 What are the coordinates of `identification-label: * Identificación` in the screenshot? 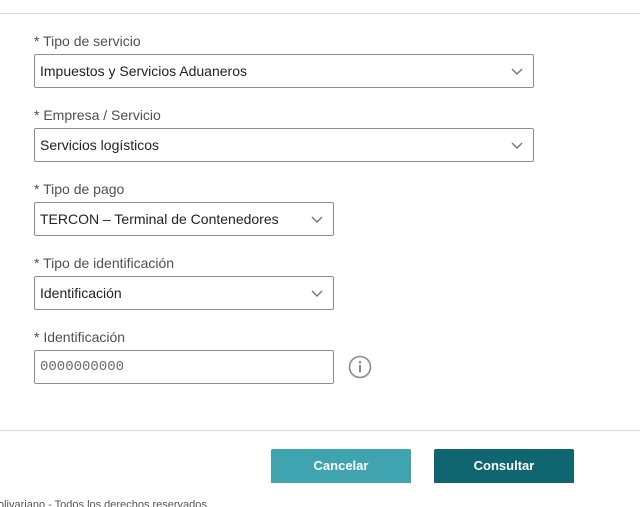 It's located at (80, 337).